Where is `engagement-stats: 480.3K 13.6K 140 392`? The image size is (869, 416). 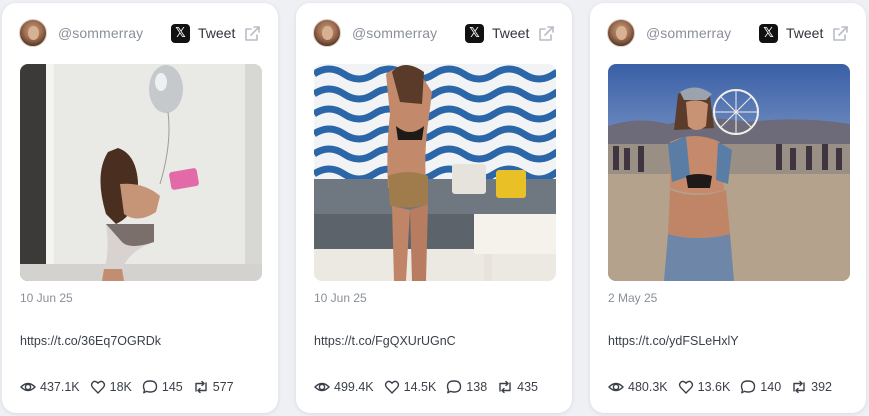
engagement-stats: 480.3K 13.6K 140 392 is located at coordinates (725, 387).